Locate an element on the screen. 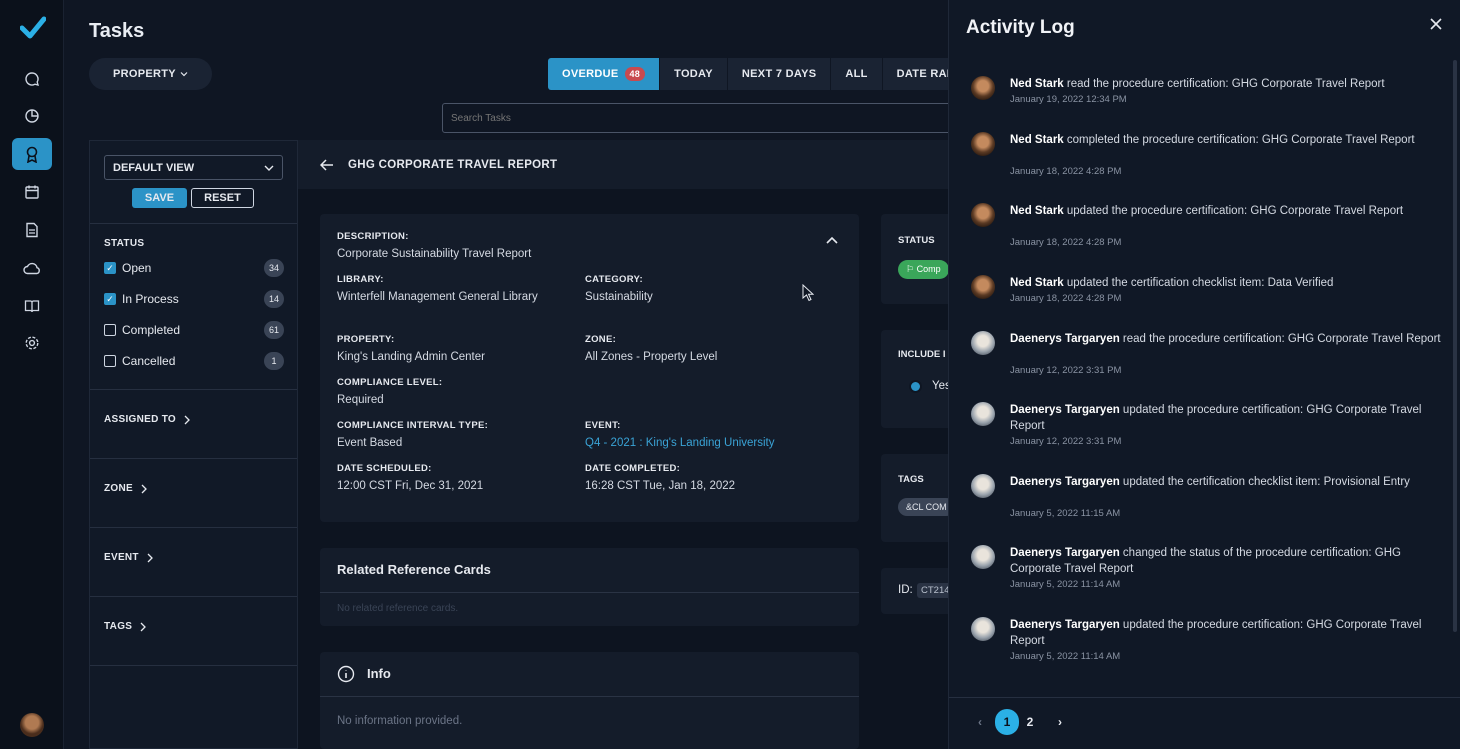  include-label: INCLUDE I is located at coordinates (922, 354).